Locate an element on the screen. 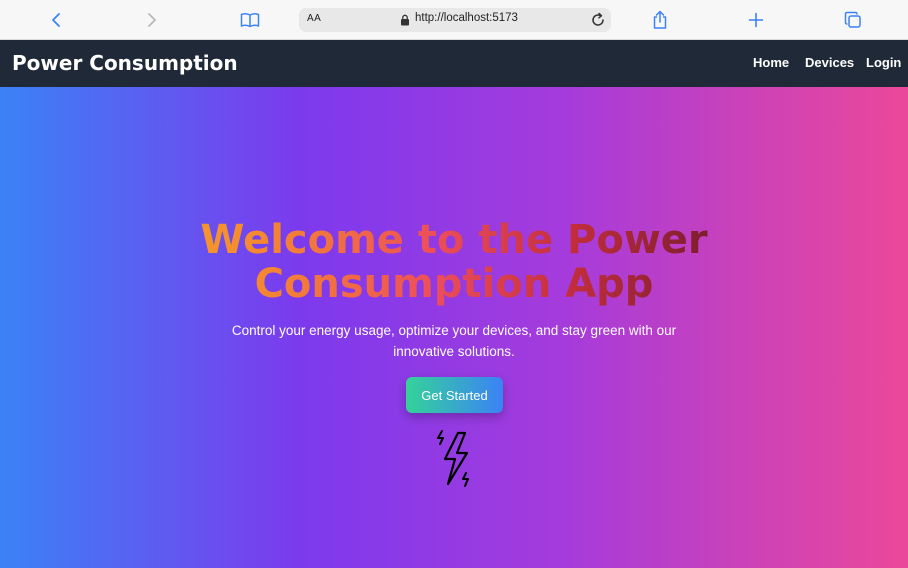 The image size is (908, 568). app-navbar: Power Consumption Home Devices Login is located at coordinates (454, 63).